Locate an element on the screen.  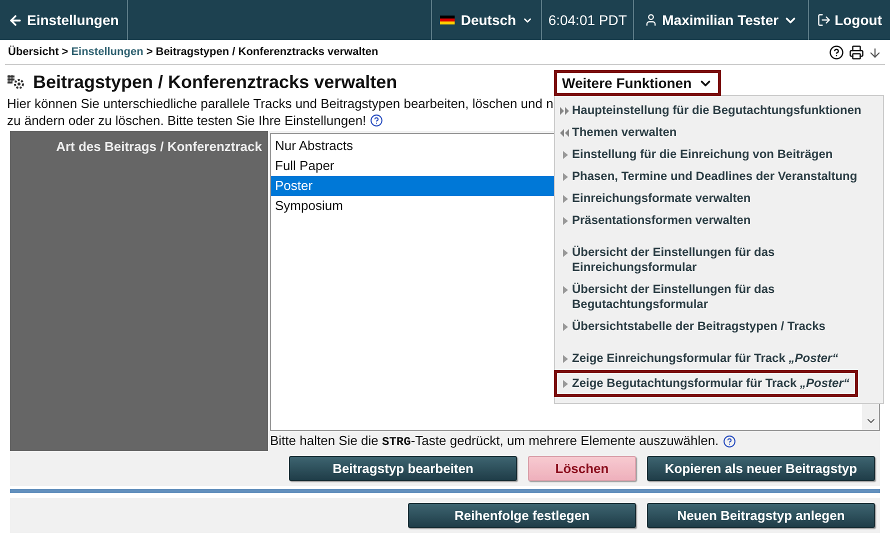
clock-time: 6:04:01 PDT is located at coordinates (588, 20).